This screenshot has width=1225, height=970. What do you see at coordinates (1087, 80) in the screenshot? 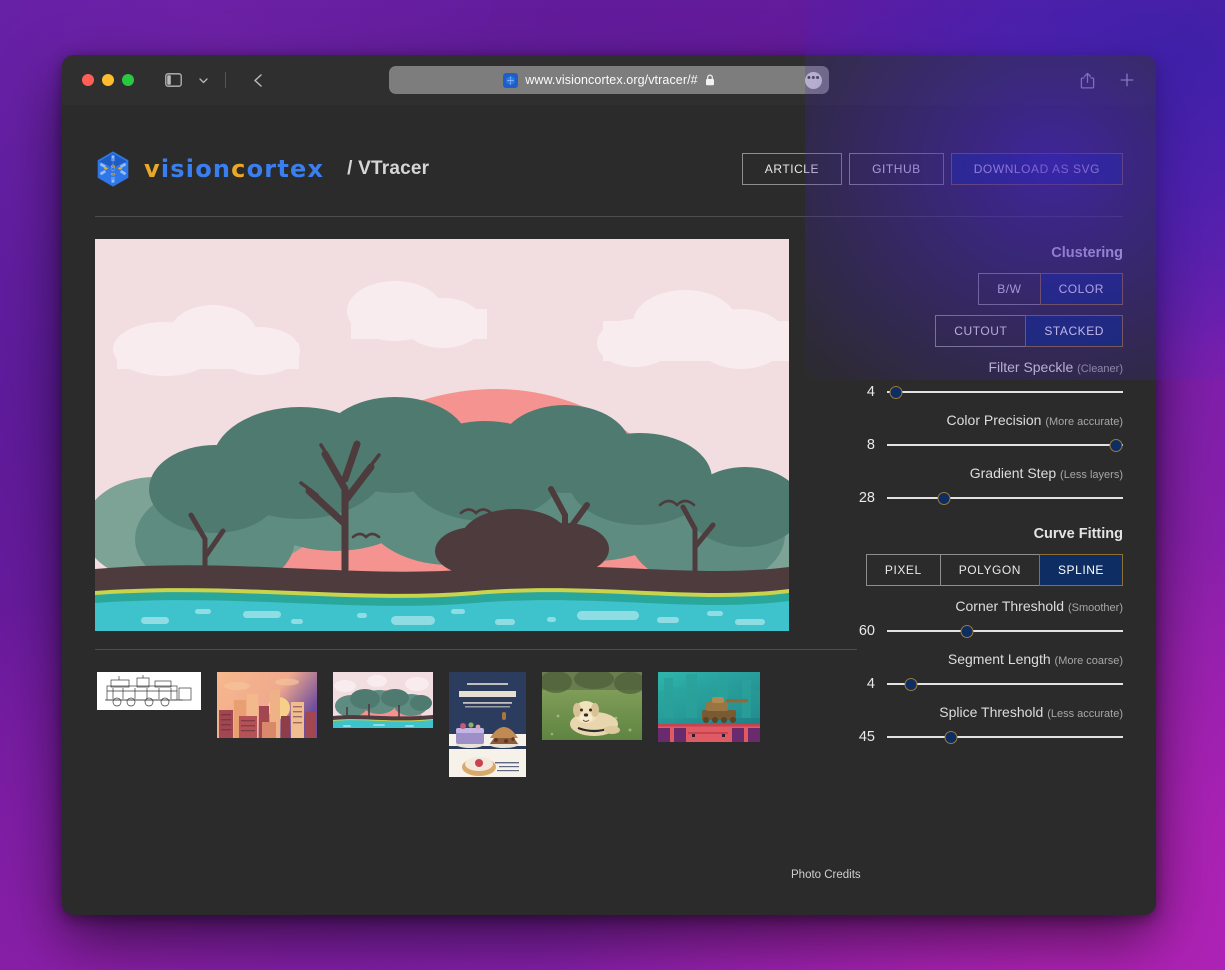
I see `share-icon` at bounding box center [1087, 80].